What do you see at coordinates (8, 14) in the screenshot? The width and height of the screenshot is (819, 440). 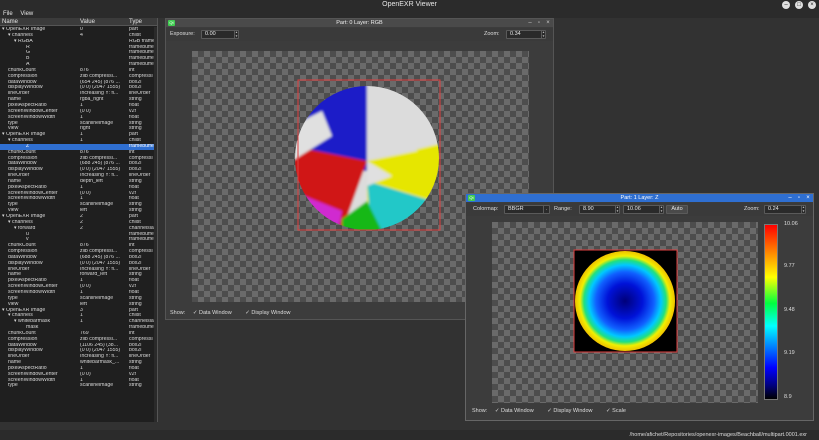 I see `menu-file: File` at bounding box center [8, 14].